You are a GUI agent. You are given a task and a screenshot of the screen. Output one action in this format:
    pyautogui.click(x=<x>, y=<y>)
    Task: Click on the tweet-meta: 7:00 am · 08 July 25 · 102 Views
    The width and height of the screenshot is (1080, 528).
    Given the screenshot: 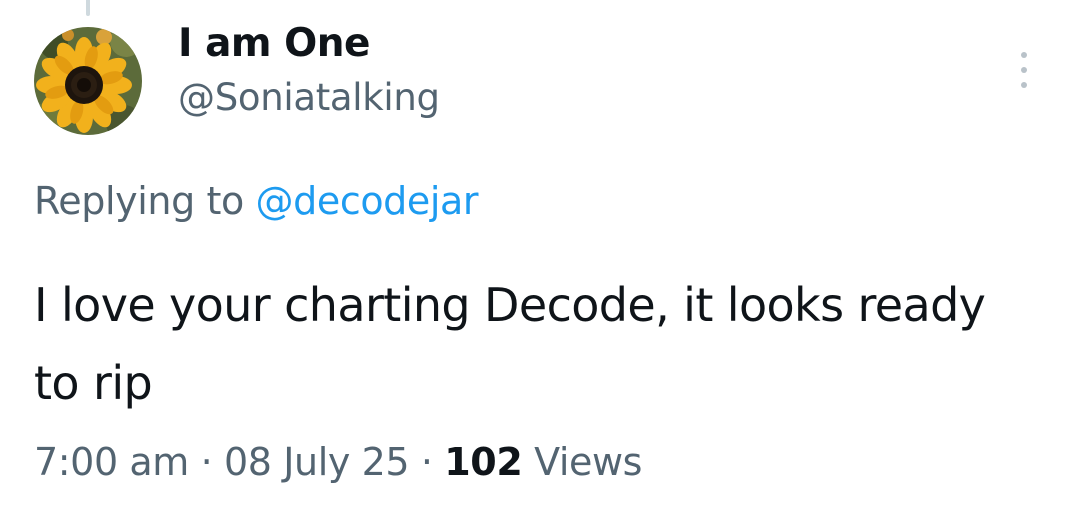 What is the action you would take?
    pyautogui.click(x=338, y=462)
    